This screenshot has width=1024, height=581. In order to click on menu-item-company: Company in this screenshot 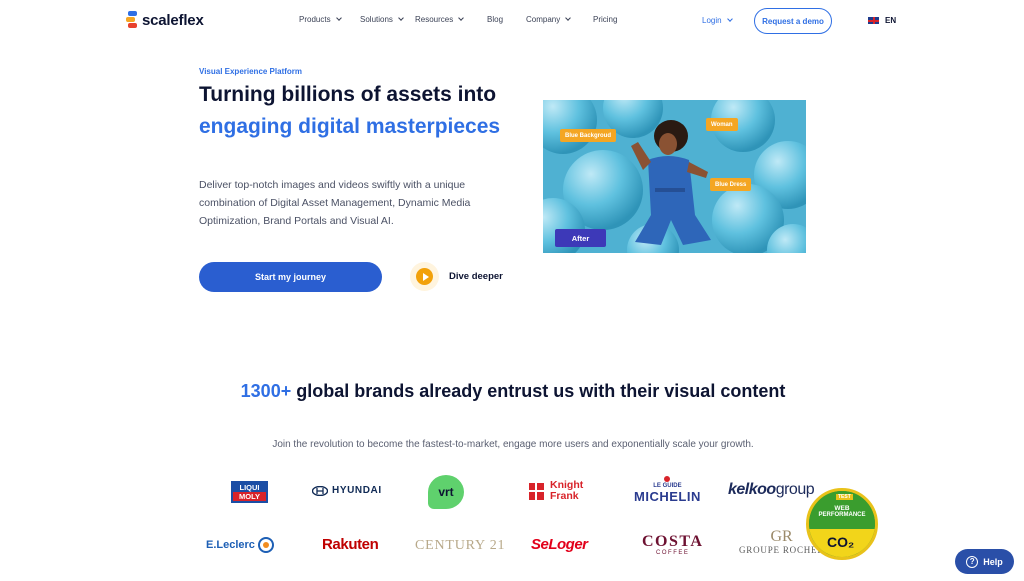, I will do `click(559, 19)`.